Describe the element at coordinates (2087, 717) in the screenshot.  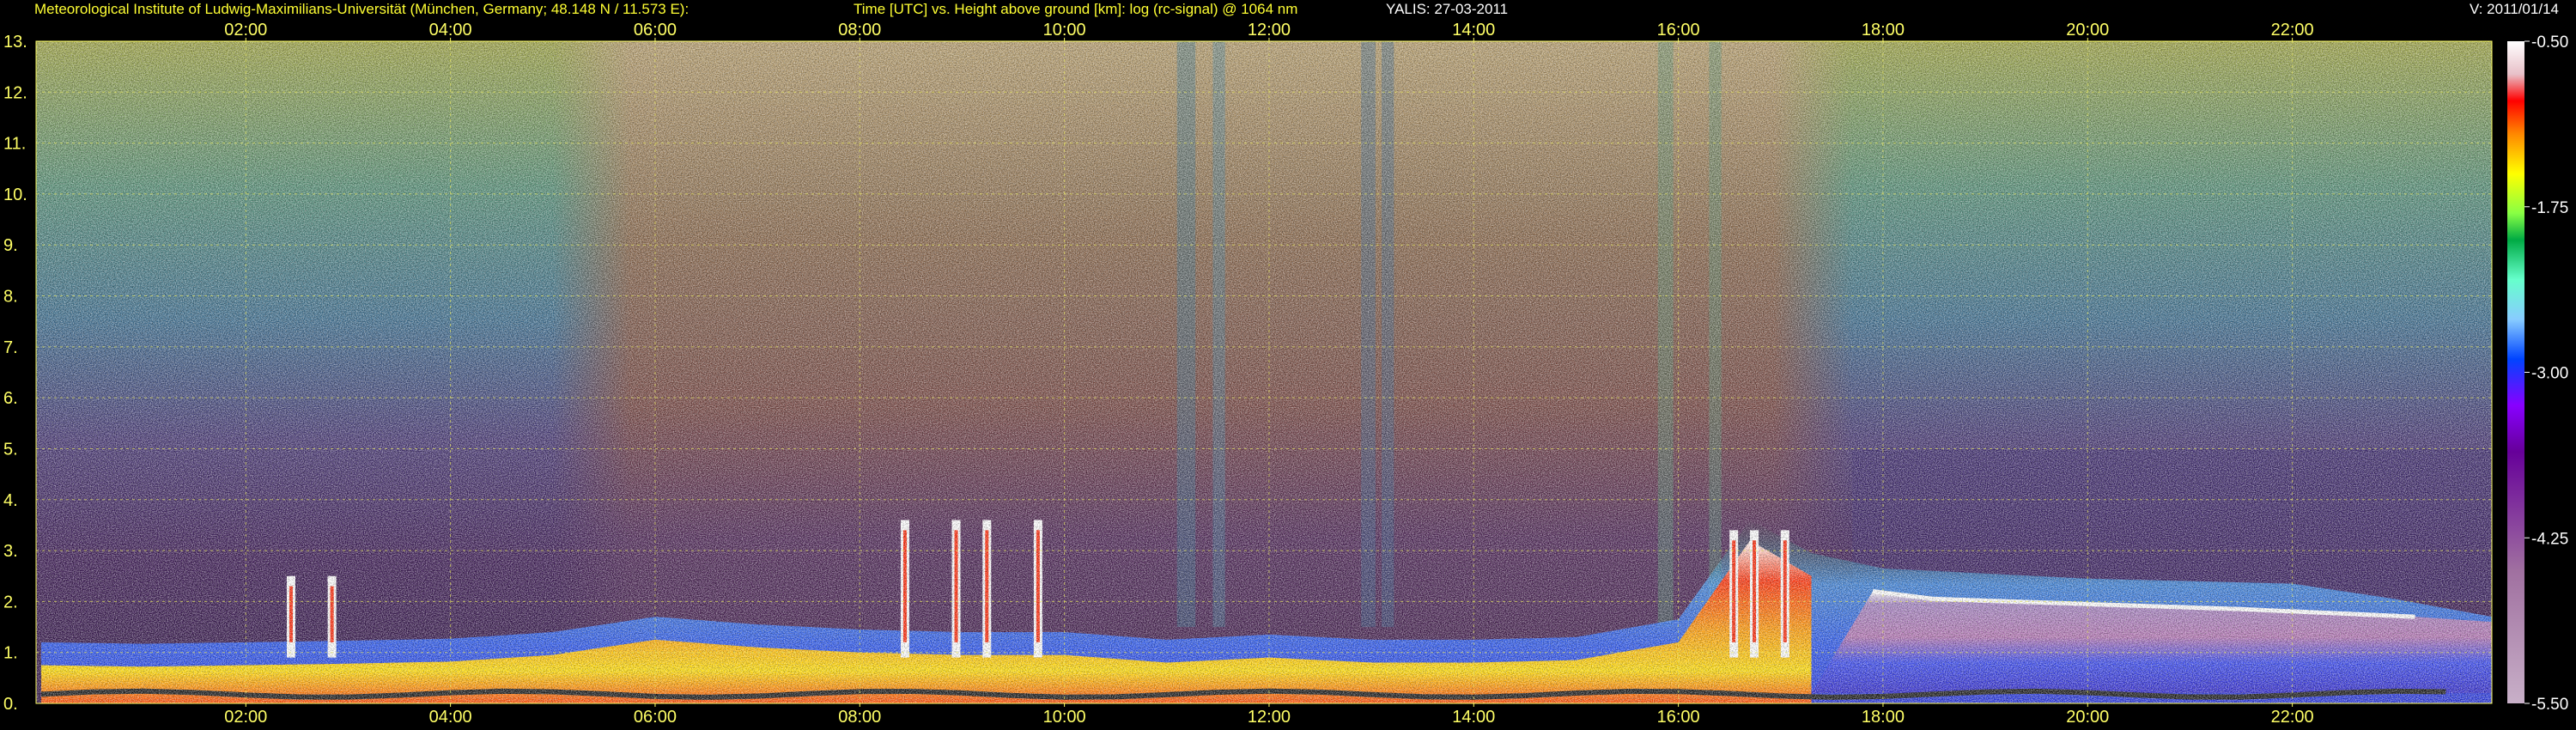
I see `x-tick-label-bottom: 20:00` at that location.